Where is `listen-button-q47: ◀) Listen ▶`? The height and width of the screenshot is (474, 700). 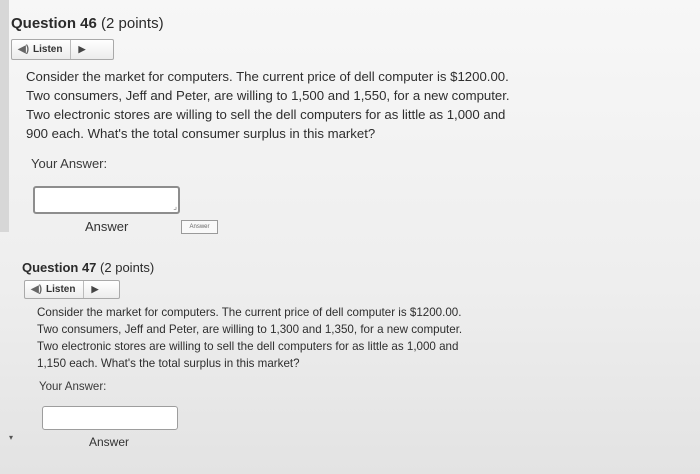 listen-button-q47: ◀) Listen ▶ is located at coordinates (72, 289).